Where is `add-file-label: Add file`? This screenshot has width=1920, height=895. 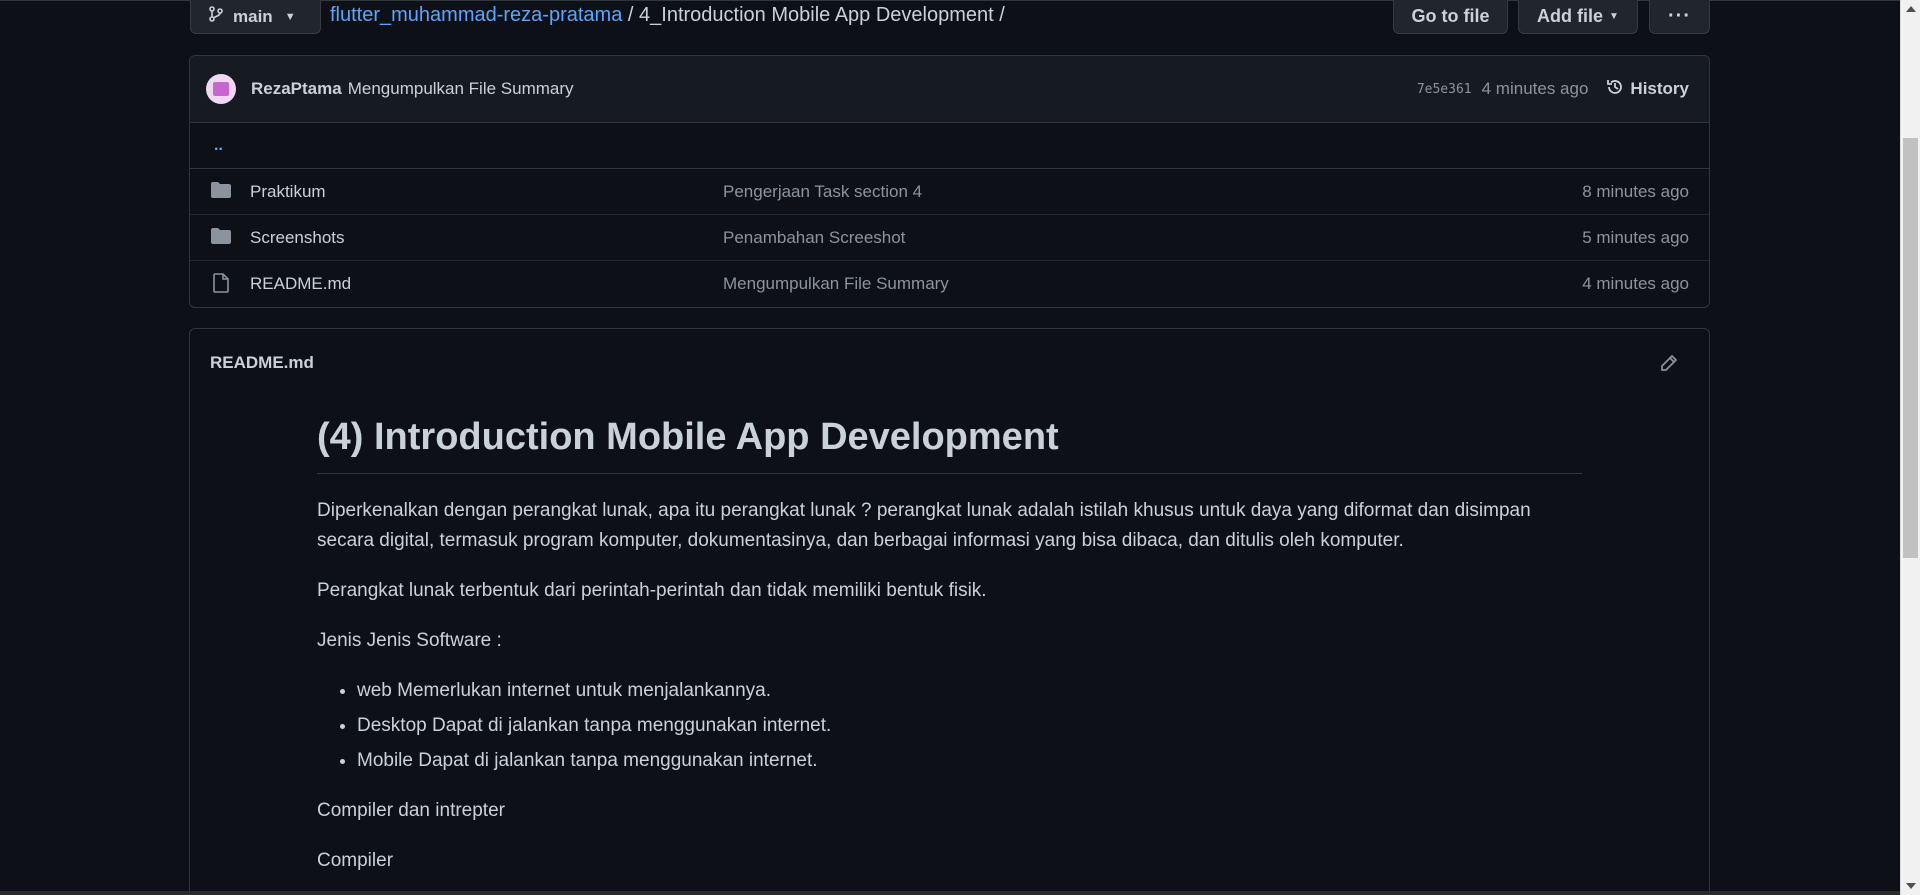 add-file-label: Add file is located at coordinates (1570, 16).